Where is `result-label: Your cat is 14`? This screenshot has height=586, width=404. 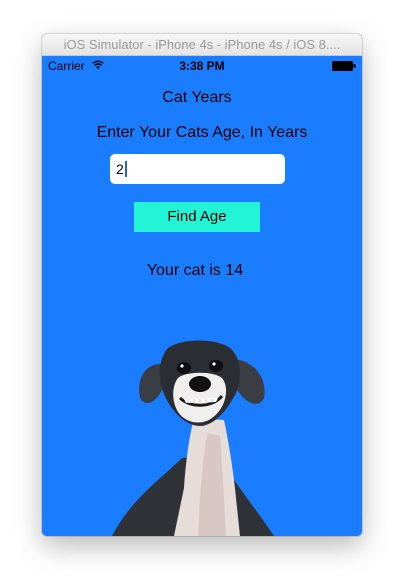
result-label: Your cat is 14 is located at coordinates (195, 270).